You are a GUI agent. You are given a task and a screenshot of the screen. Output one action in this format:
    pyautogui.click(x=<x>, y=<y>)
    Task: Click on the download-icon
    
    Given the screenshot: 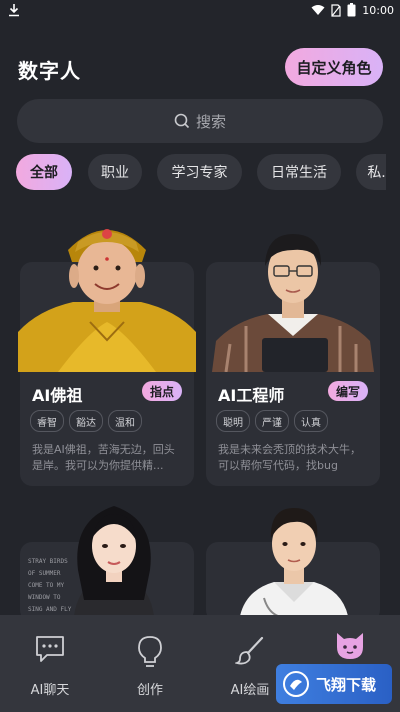 What is the action you would take?
    pyautogui.click(x=14, y=10)
    